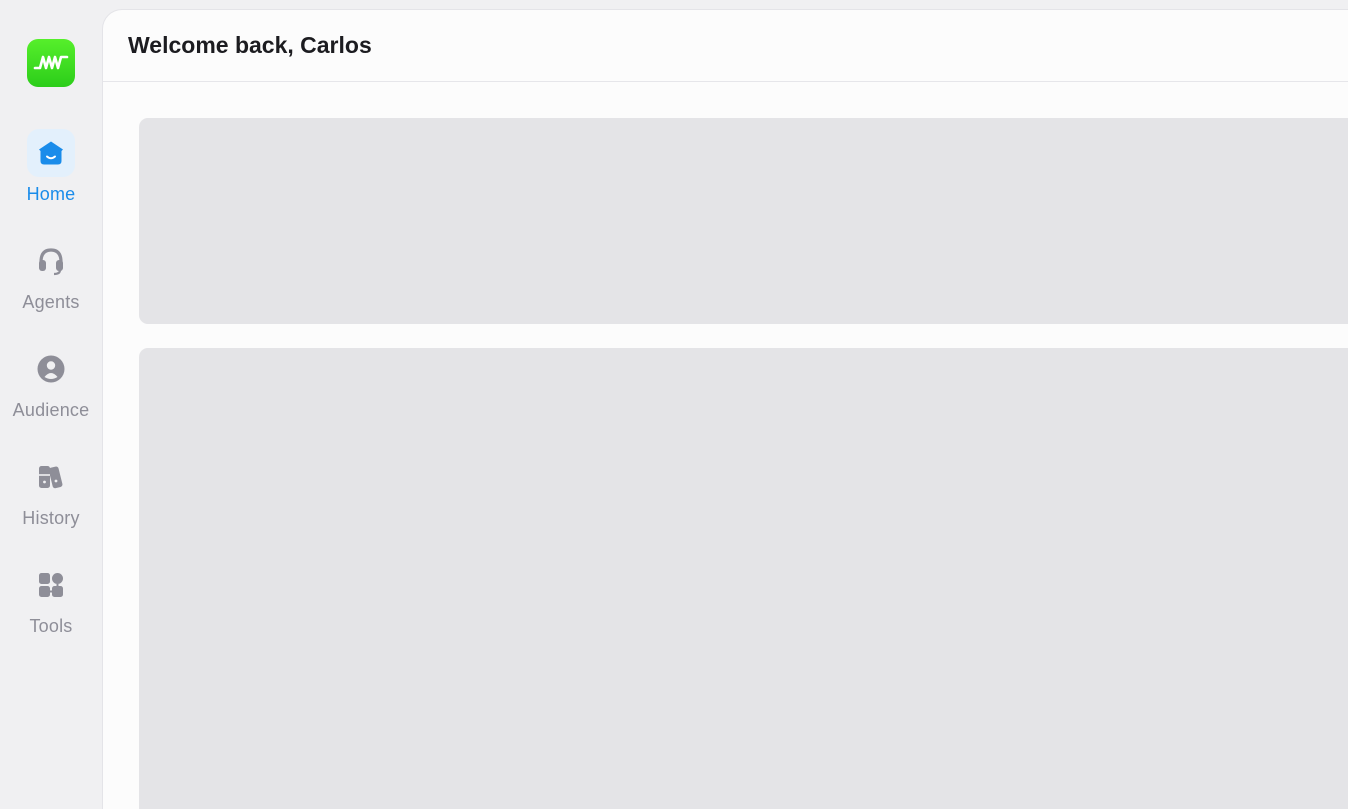  I want to click on app-logo, so click(51, 63).